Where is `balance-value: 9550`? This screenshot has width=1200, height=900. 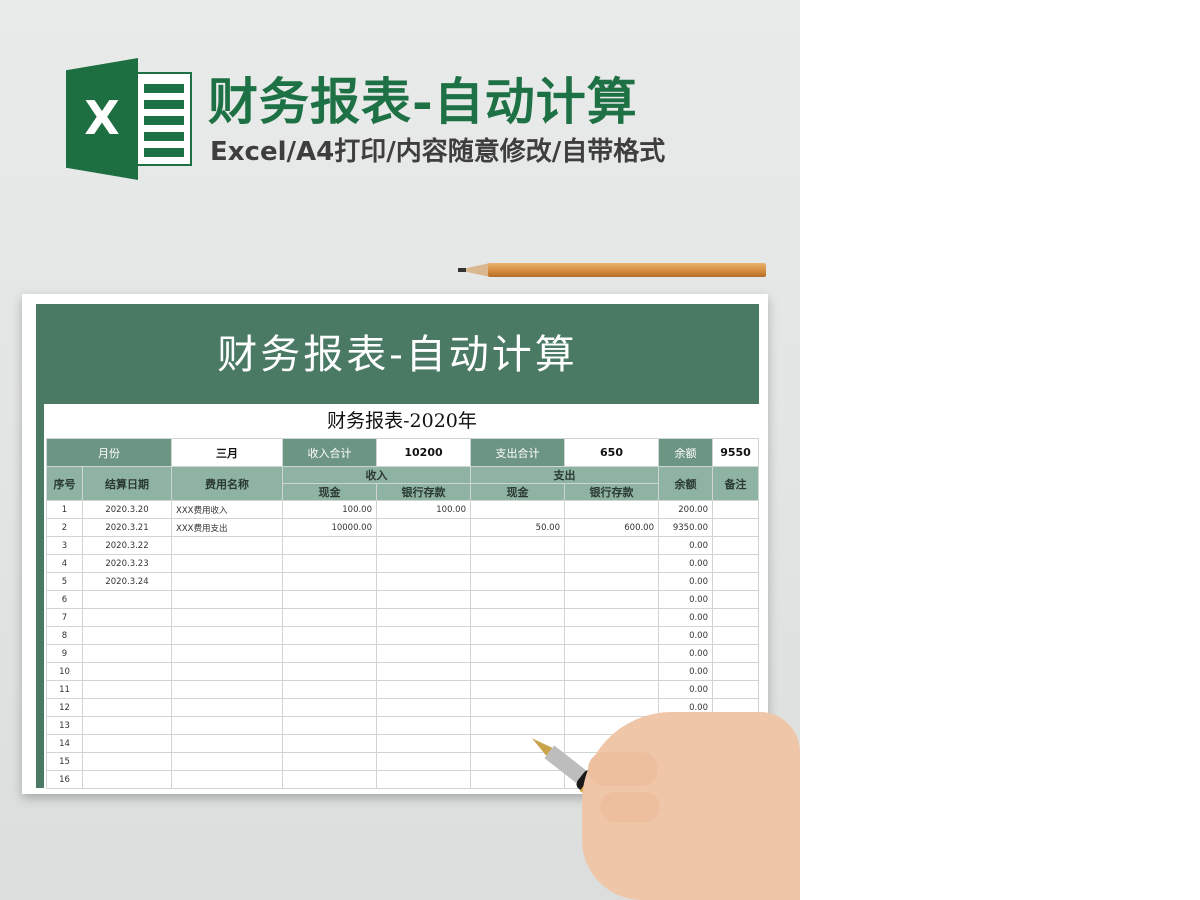 balance-value: 9550 is located at coordinates (735, 452).